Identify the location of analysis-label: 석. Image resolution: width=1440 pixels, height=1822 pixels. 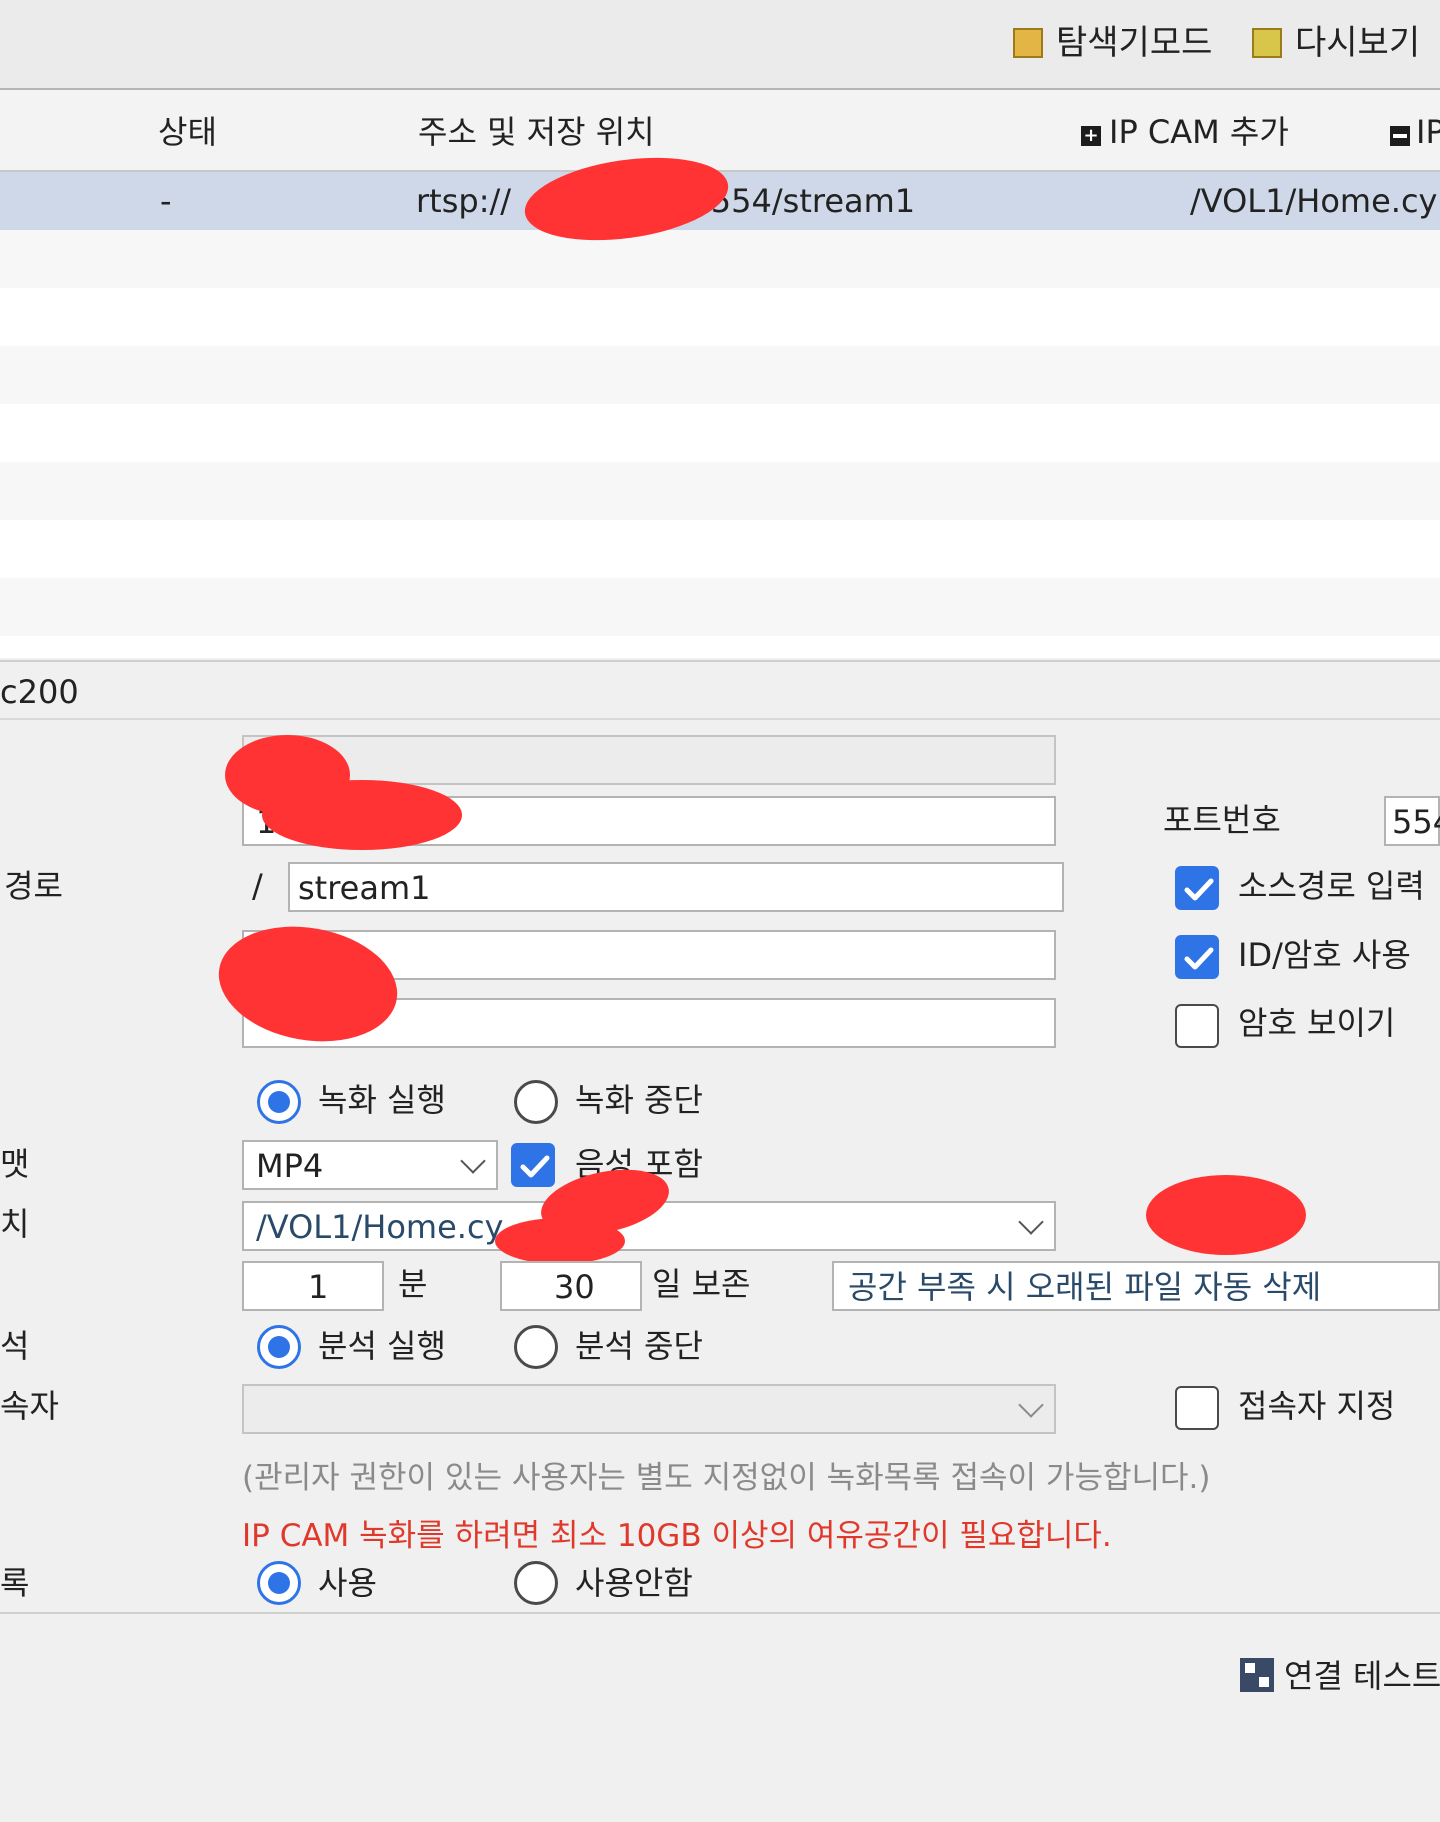
(15, 1346).